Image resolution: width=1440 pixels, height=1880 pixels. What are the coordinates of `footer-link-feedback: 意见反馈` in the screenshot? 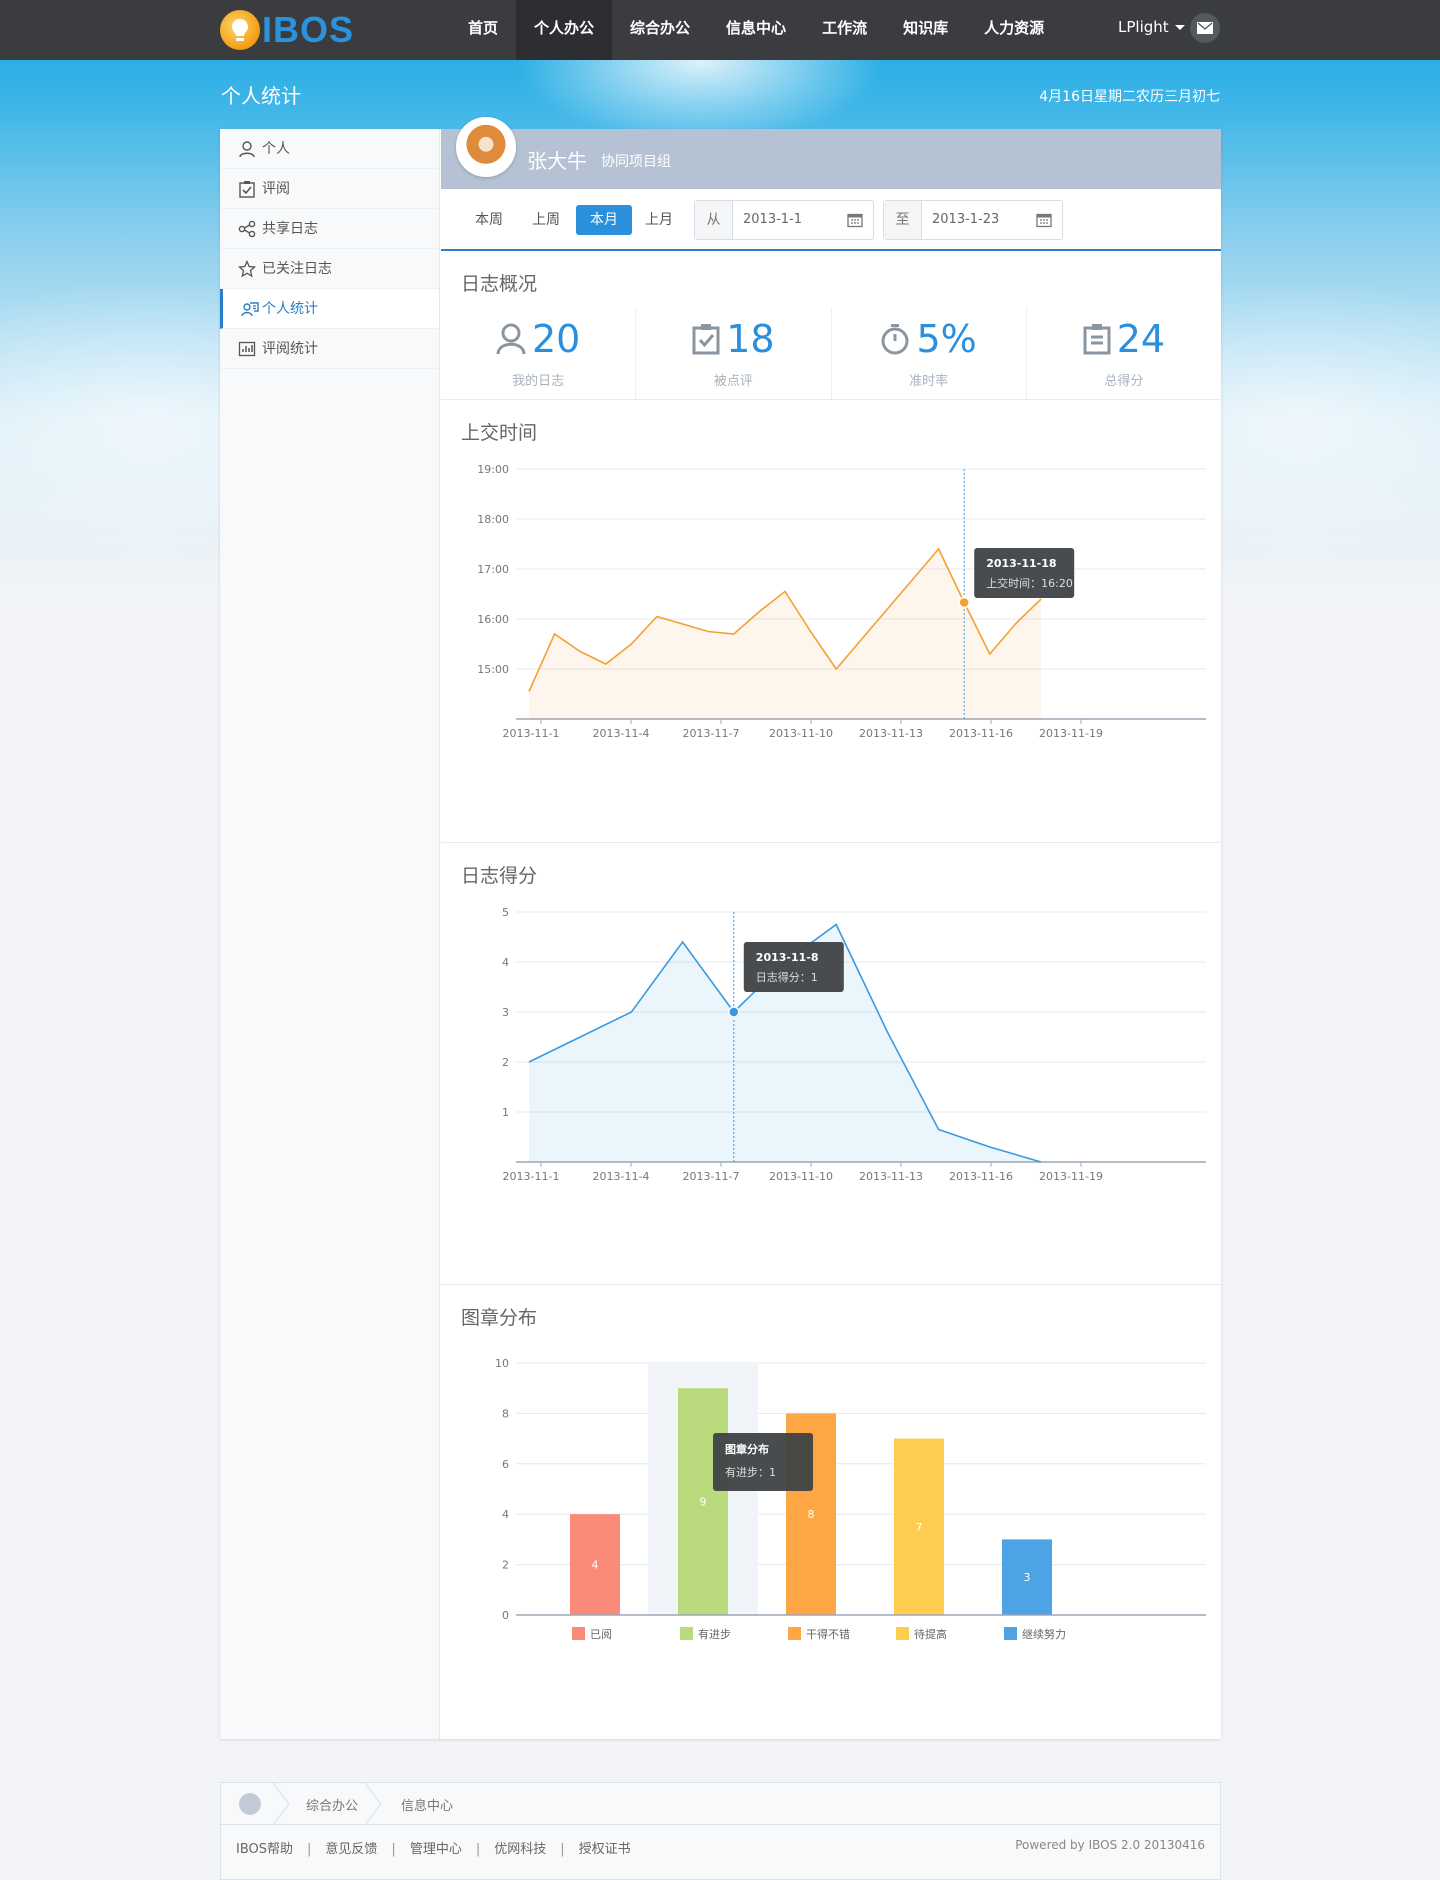 It's located at (351, 1849).